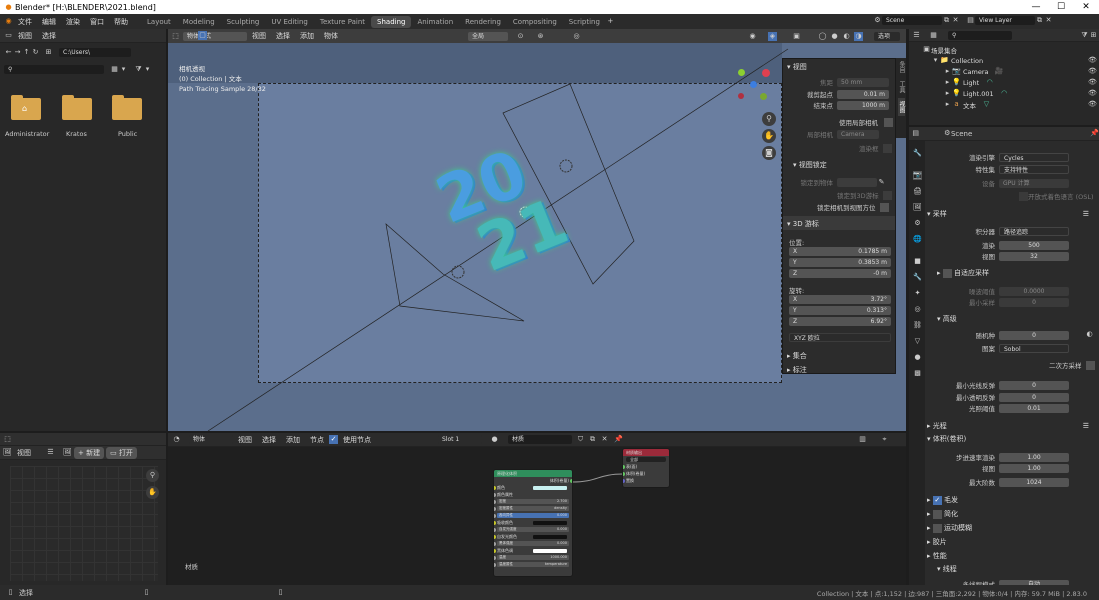 The image size is (1099, 600). Describe the element at coordinates (887, 195) in the screenshot. I see `lock-cursor-checkbox` at that location.